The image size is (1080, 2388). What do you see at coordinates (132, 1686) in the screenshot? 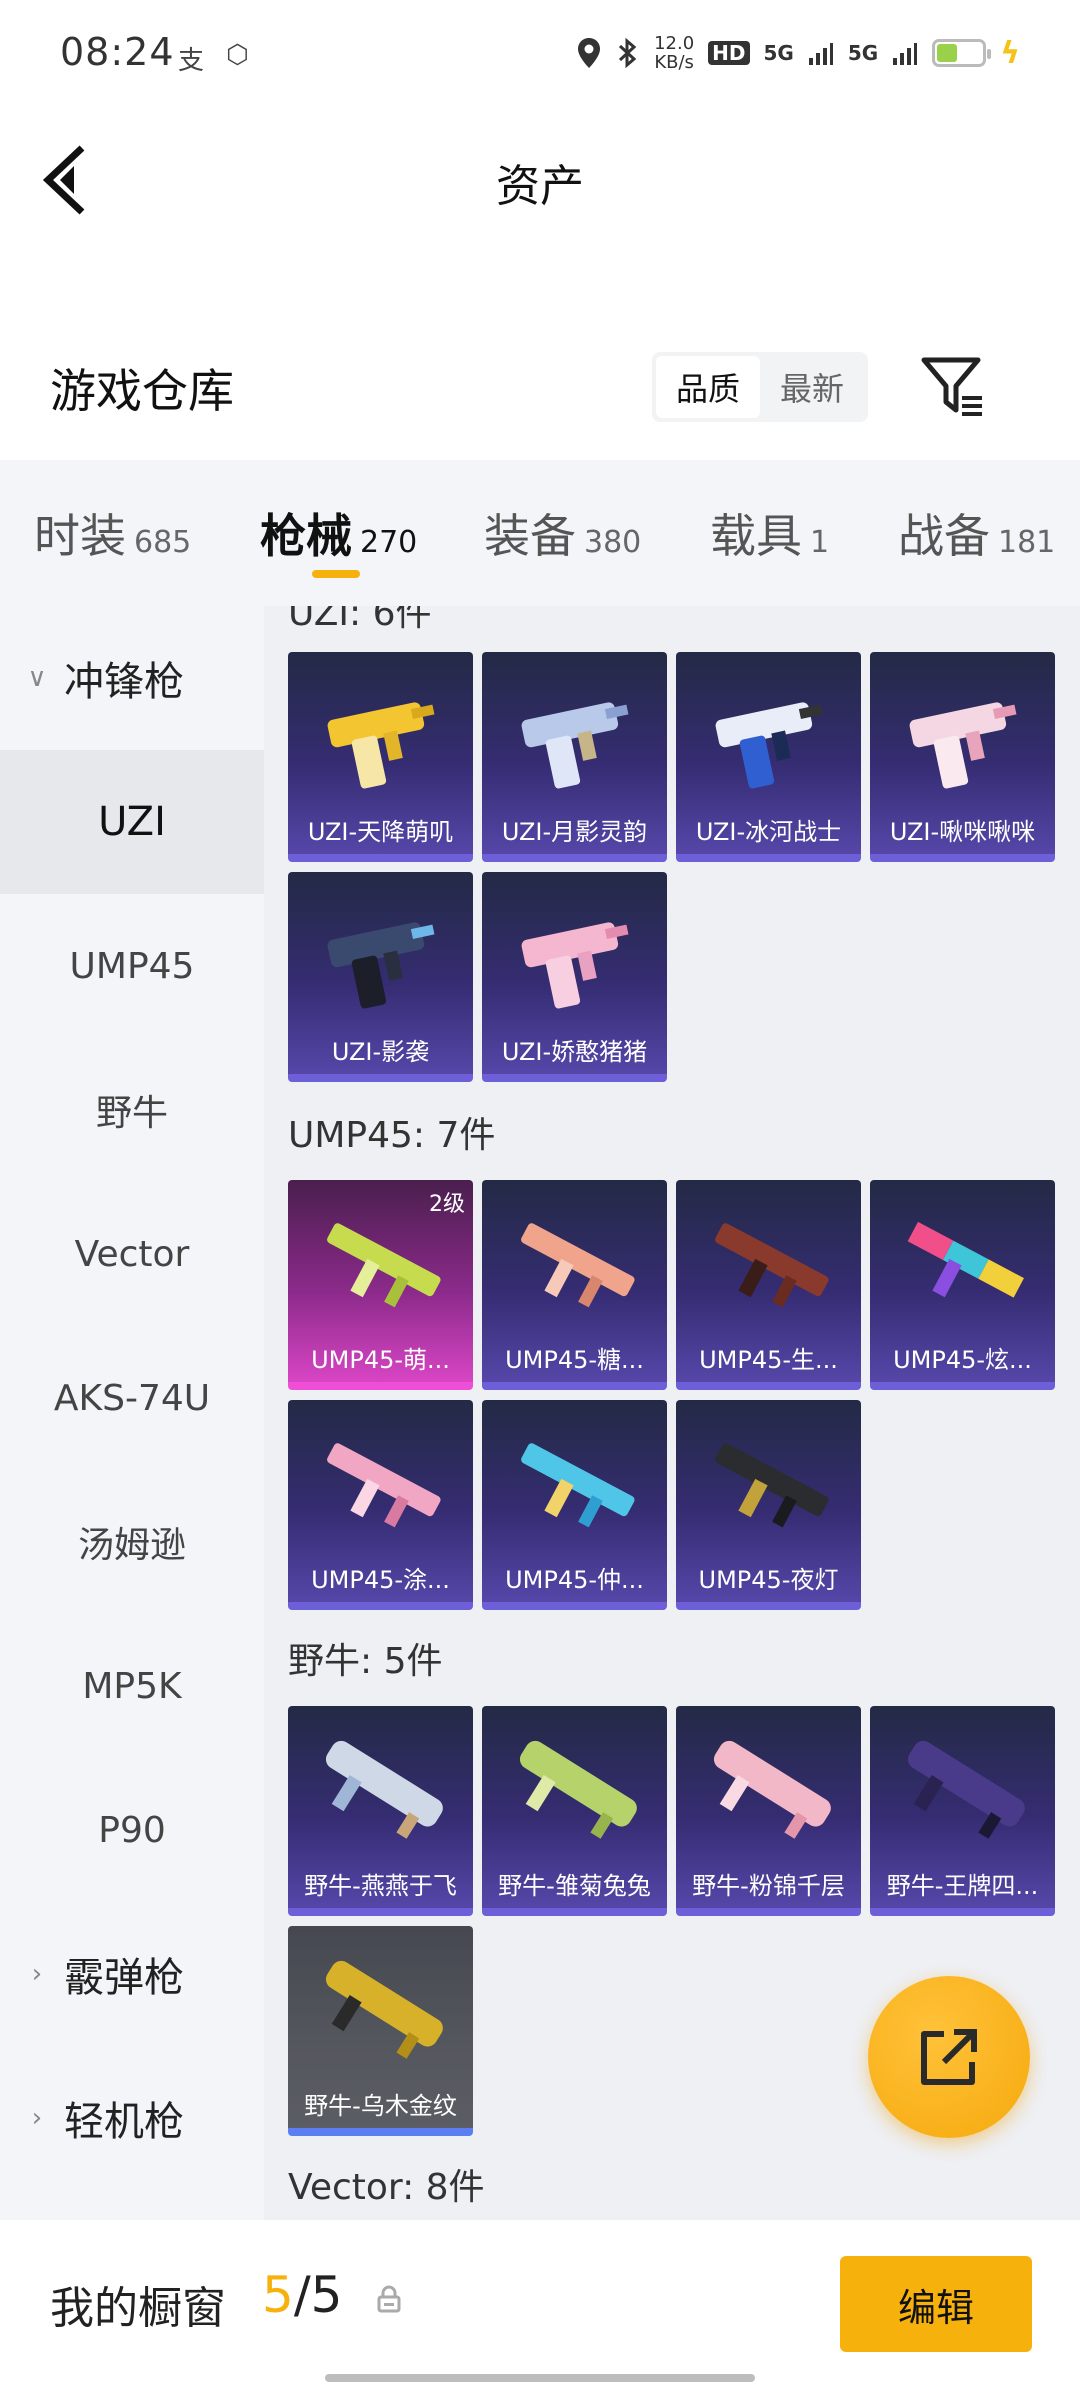
I see `sidebar-item-mp5k: MP5K` at bounding box center [132, 1686].